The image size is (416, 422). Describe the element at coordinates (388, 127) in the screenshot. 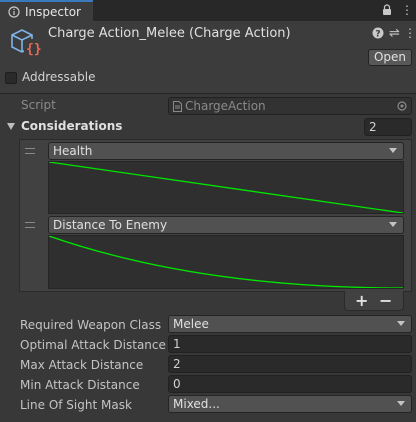

I see `considerations-size-field: 2` at that location.